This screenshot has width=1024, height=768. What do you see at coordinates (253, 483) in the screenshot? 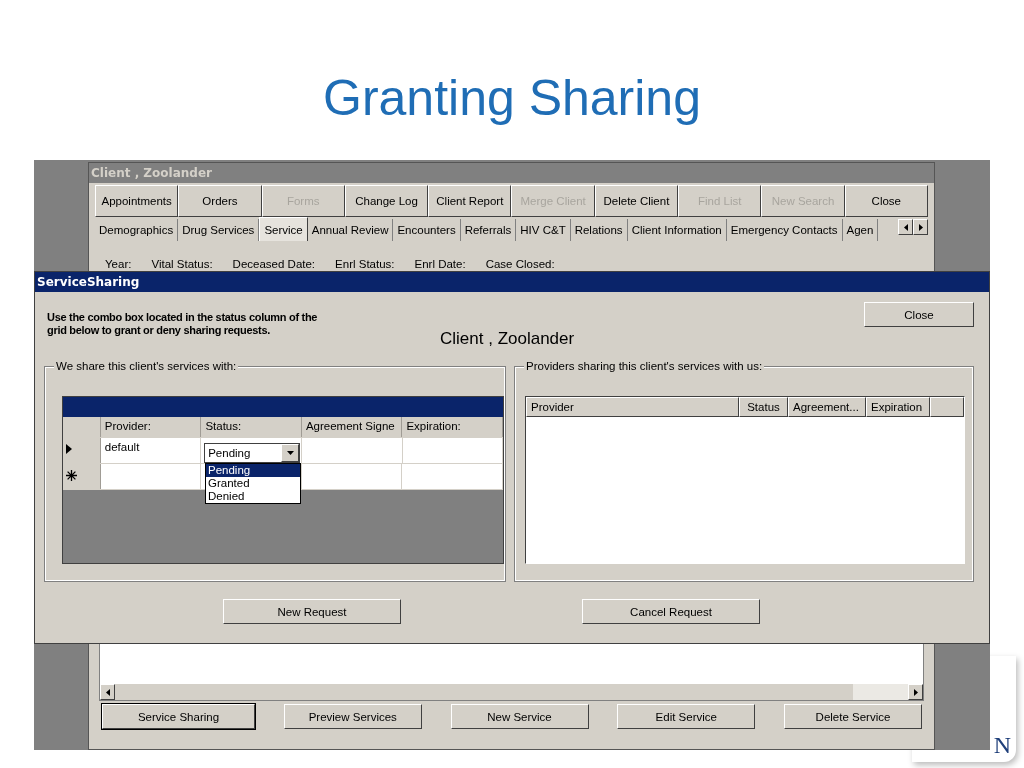
I see `dropdown-option: Granted` at bounding box center [253, 483].